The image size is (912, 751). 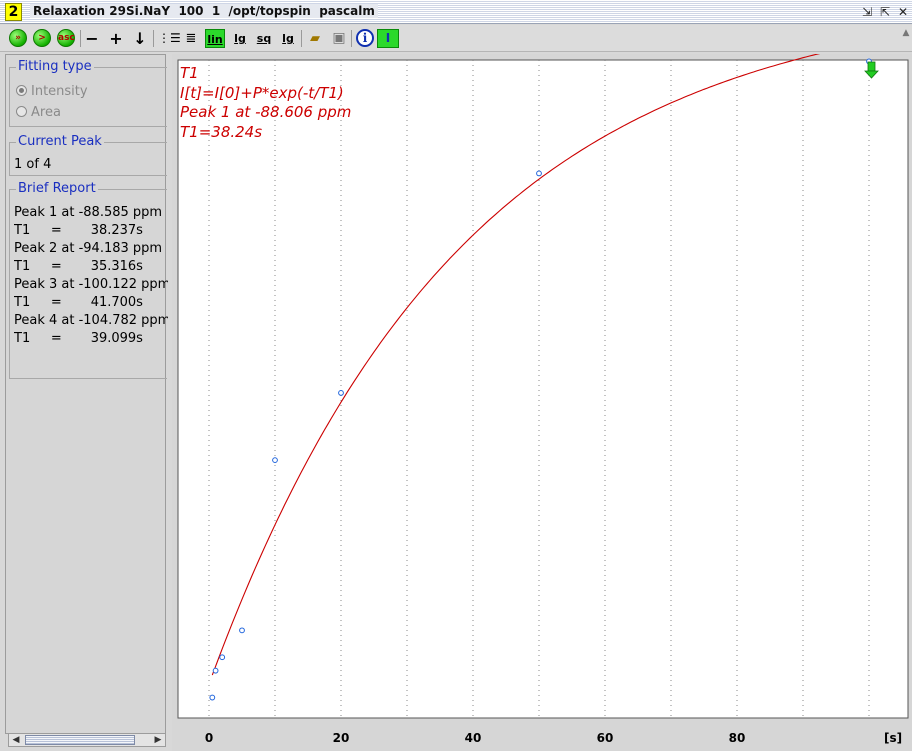 What do you see at coordinates (18, 38) in the screenshot?
I see `fit-all-button: »` at bounding box center [18, 38].